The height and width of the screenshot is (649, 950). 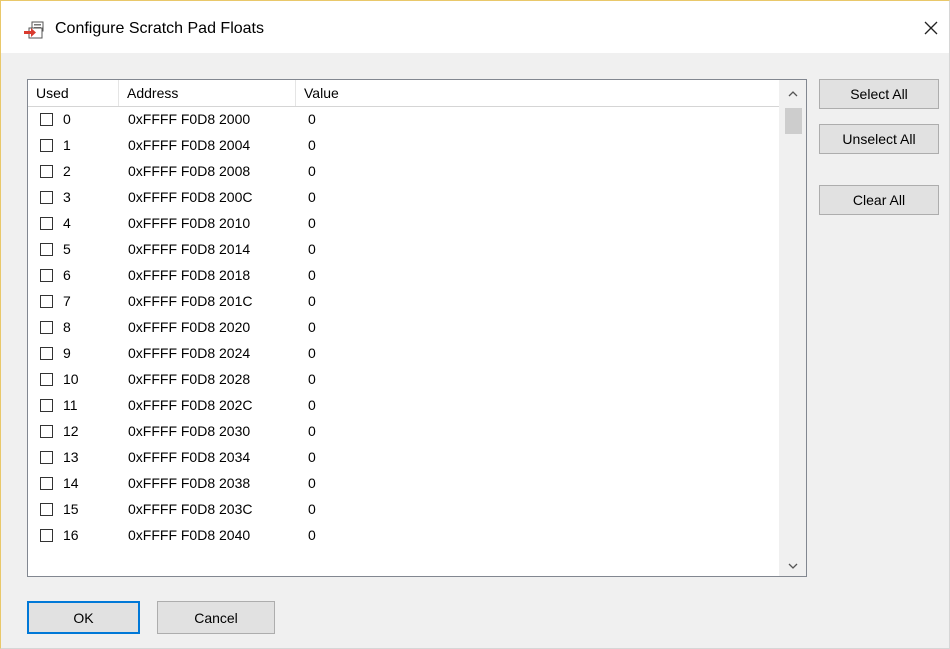 What do you see at coordinates (73, 275) in the screenshot?
I see `used-cell: 6` at bounding box center [73, 275].